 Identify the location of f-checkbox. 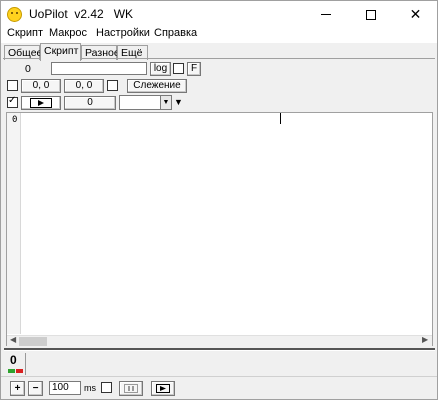
(178, 68).